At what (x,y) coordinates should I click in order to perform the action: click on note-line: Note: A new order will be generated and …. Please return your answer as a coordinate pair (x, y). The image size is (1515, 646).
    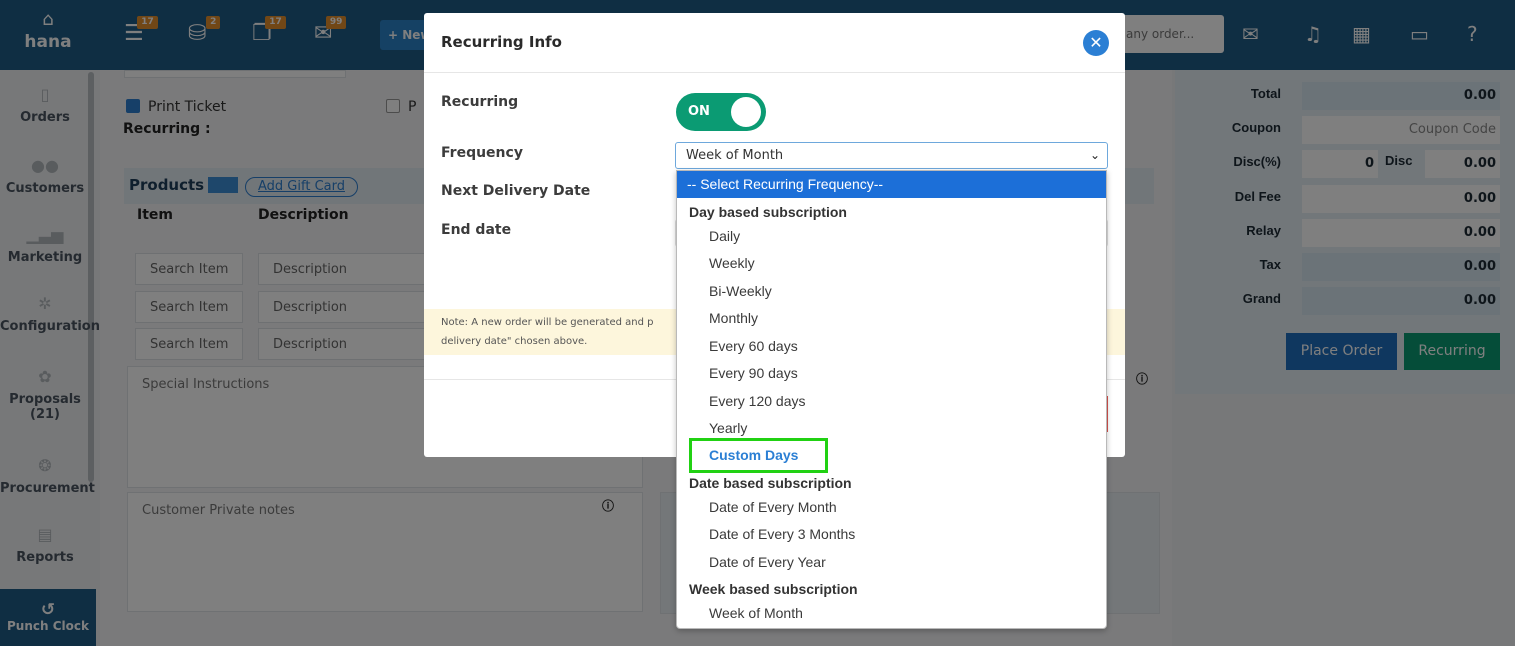
    Looking at the image, I should click on (547, 322).